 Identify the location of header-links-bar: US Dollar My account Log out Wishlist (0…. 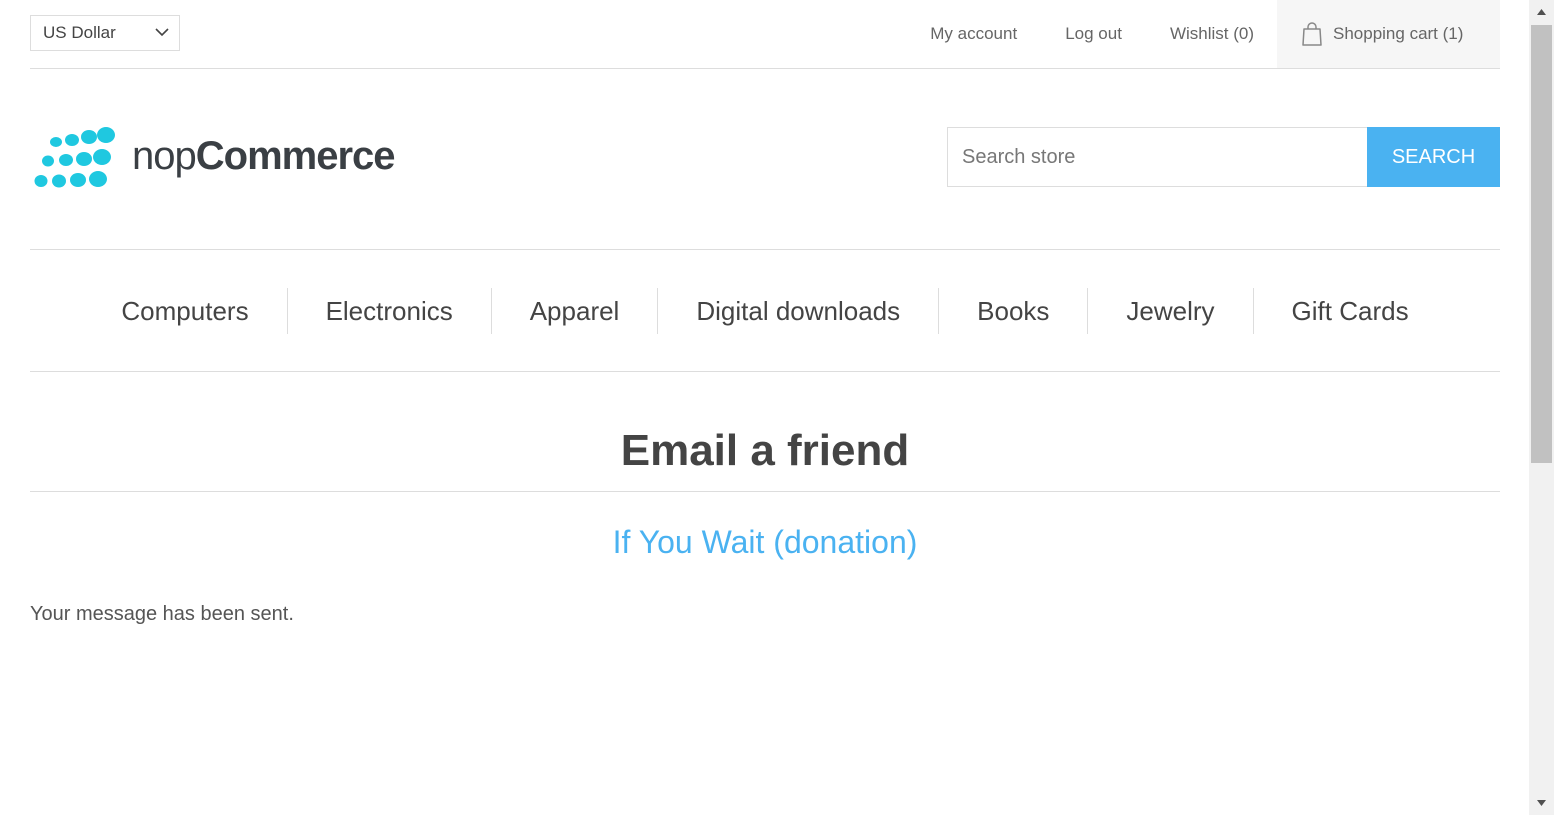
(765, 34).